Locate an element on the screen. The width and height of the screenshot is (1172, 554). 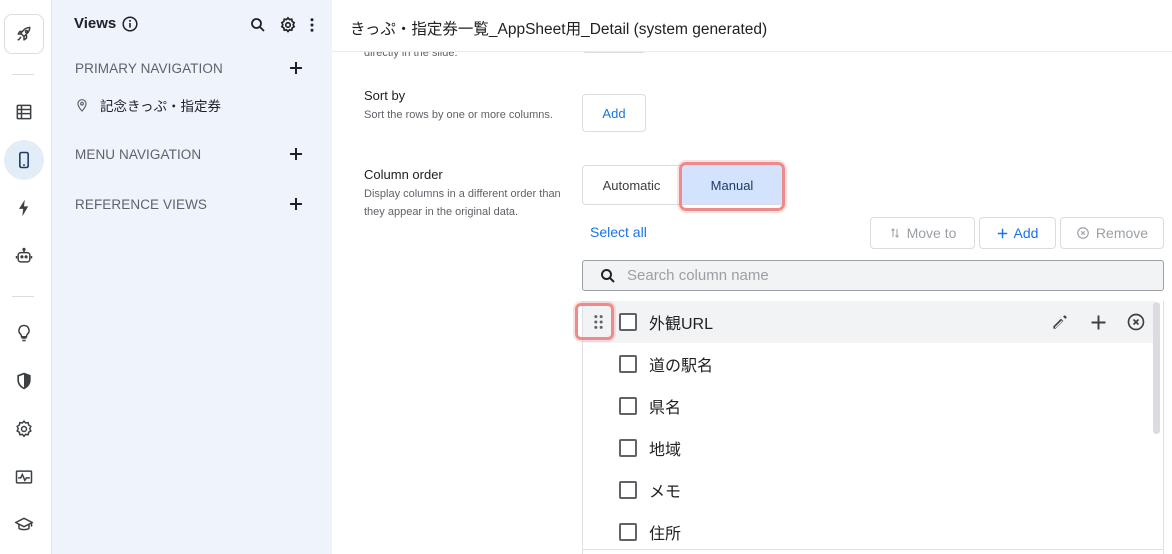
select-all-link: Select all is located at coordinates (618, 232).